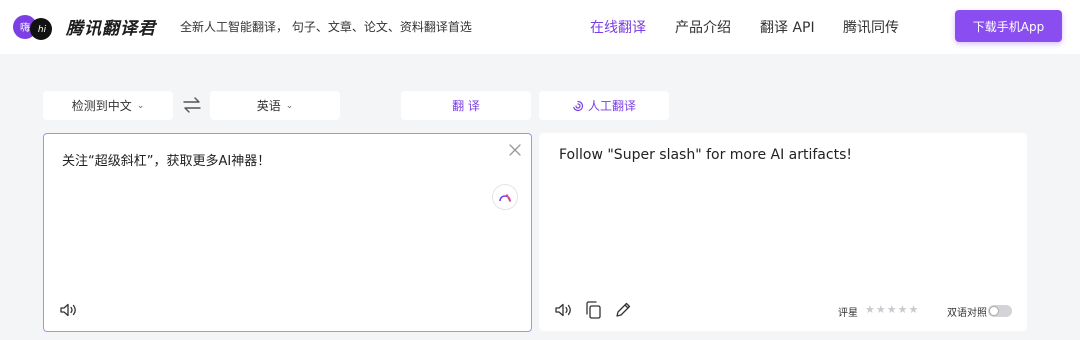  I want to click on rating-label: 评星, so click(848, 313).